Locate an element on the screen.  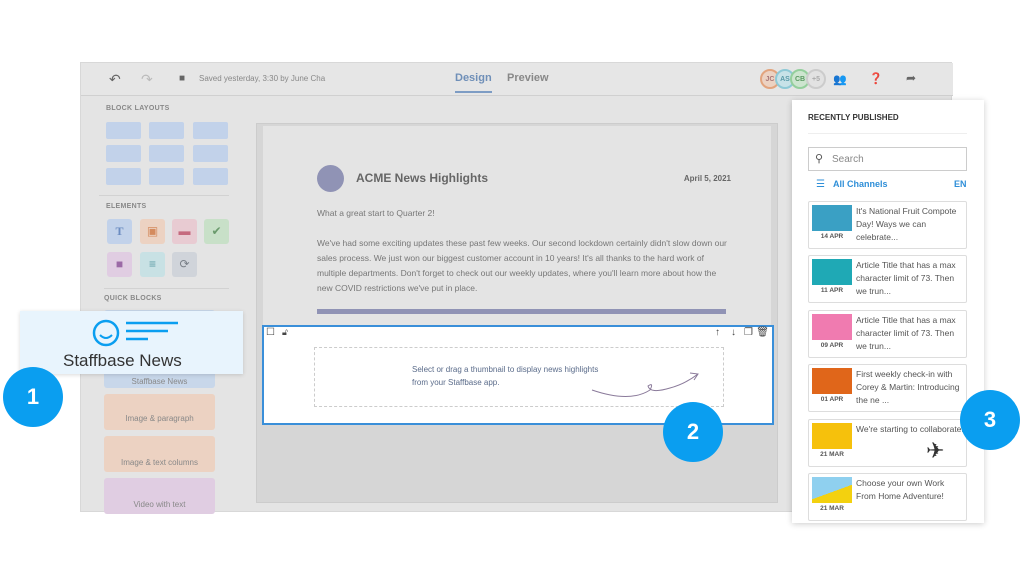
filter-icon: ☰ is located at coordinates (820, 184).